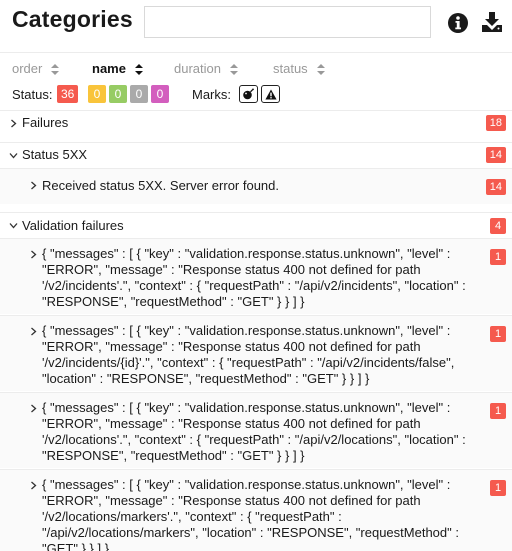  I want to click on item-label: Received status 5XX. Server error found., so click(161, 185).